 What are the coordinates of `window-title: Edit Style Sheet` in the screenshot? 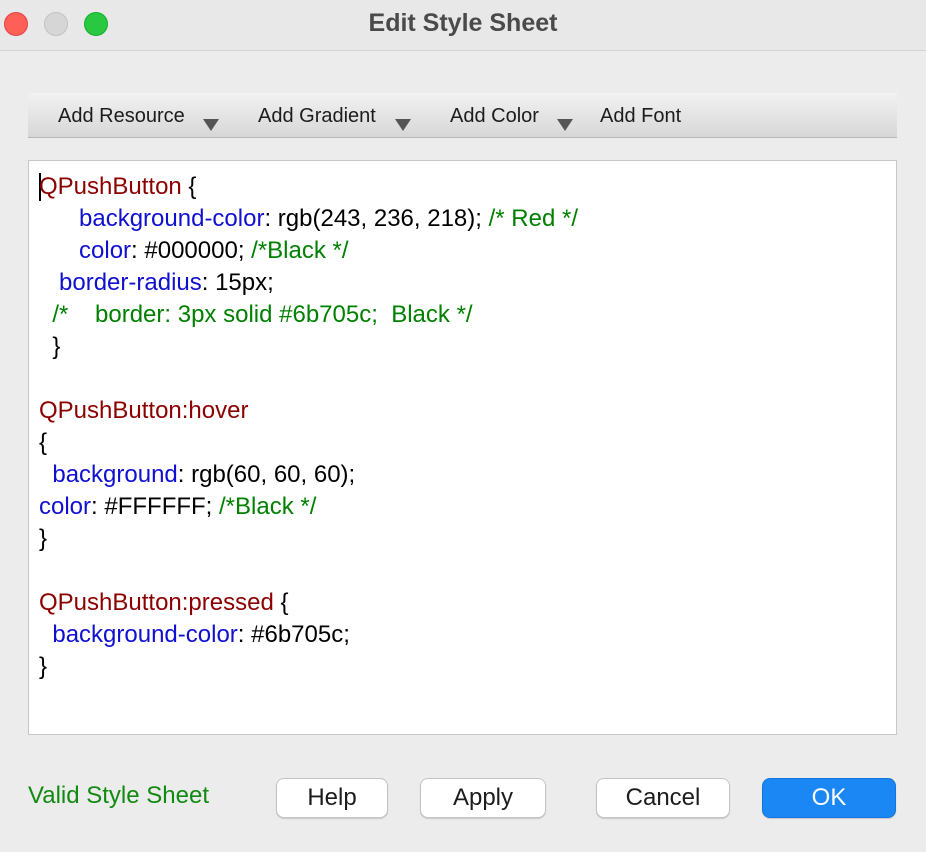 It's located at (463, 23).